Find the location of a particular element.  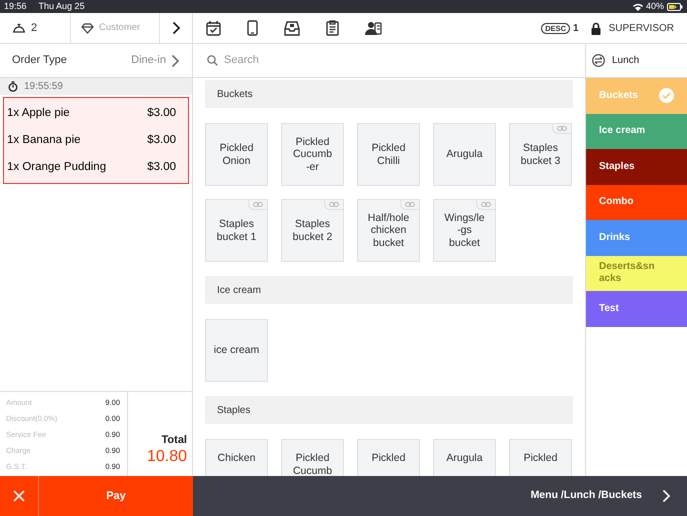

section-header: Ice cream is located at coordinates (389, 290).